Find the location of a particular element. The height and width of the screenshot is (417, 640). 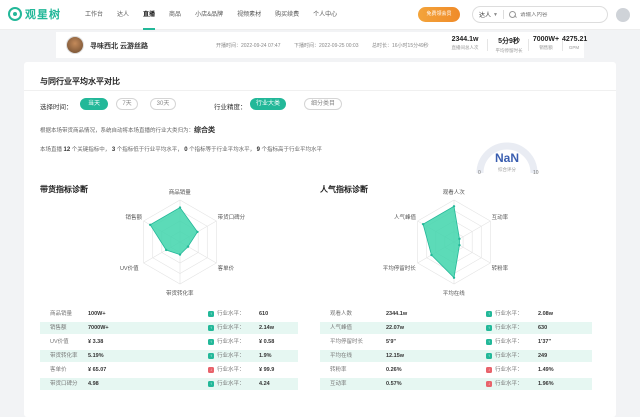

table-row: 客单价 ¥ 65.07 ↓ 行业水平： ¥ 99.9 is located at coordinates (169, 370).